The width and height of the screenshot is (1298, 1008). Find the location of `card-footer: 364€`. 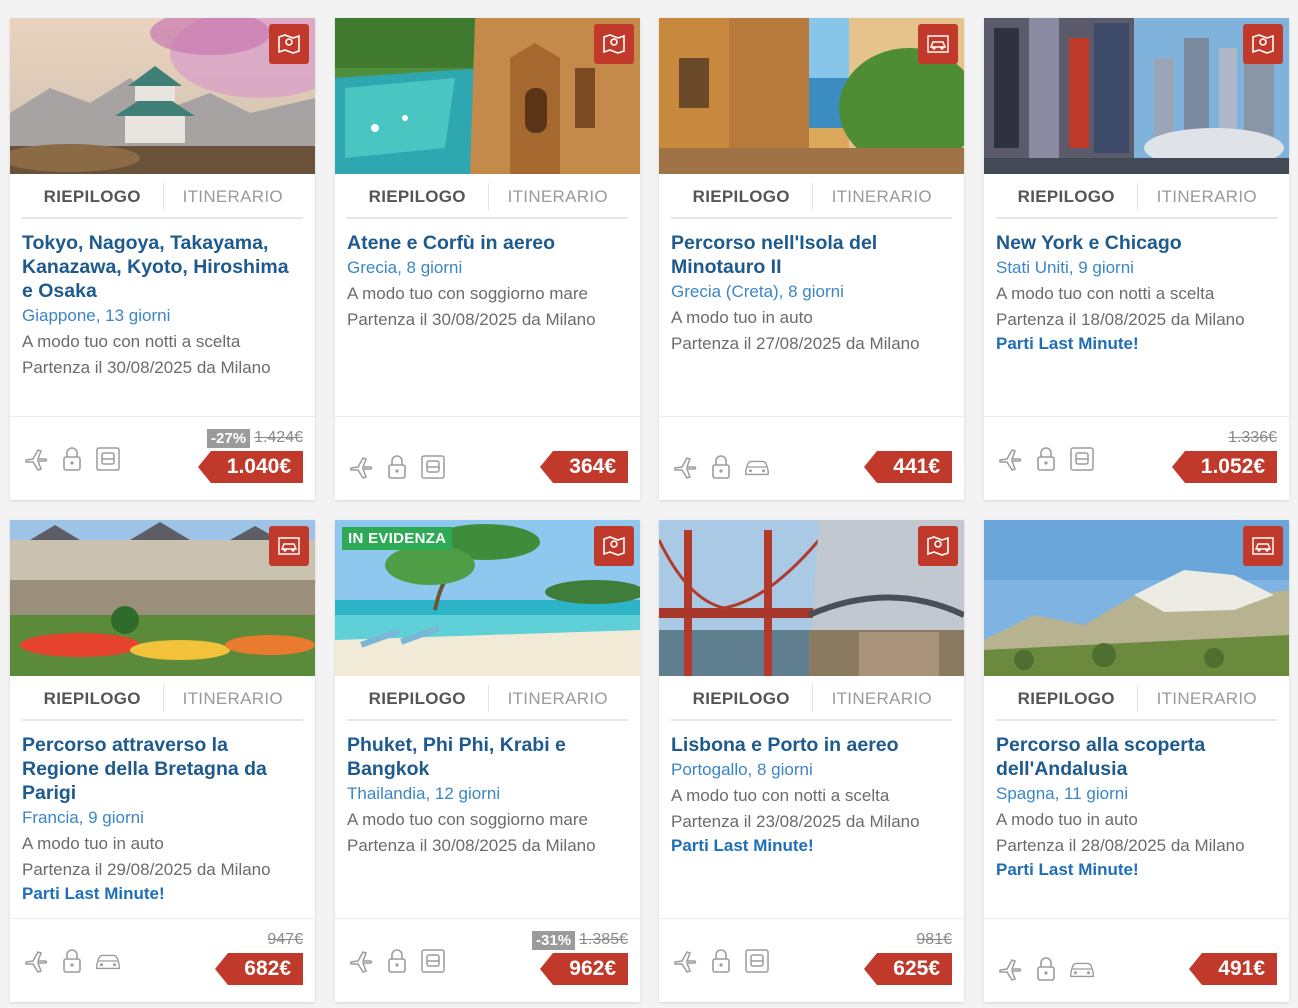

card-footer: 364€ is located at coordinates (487, 458).